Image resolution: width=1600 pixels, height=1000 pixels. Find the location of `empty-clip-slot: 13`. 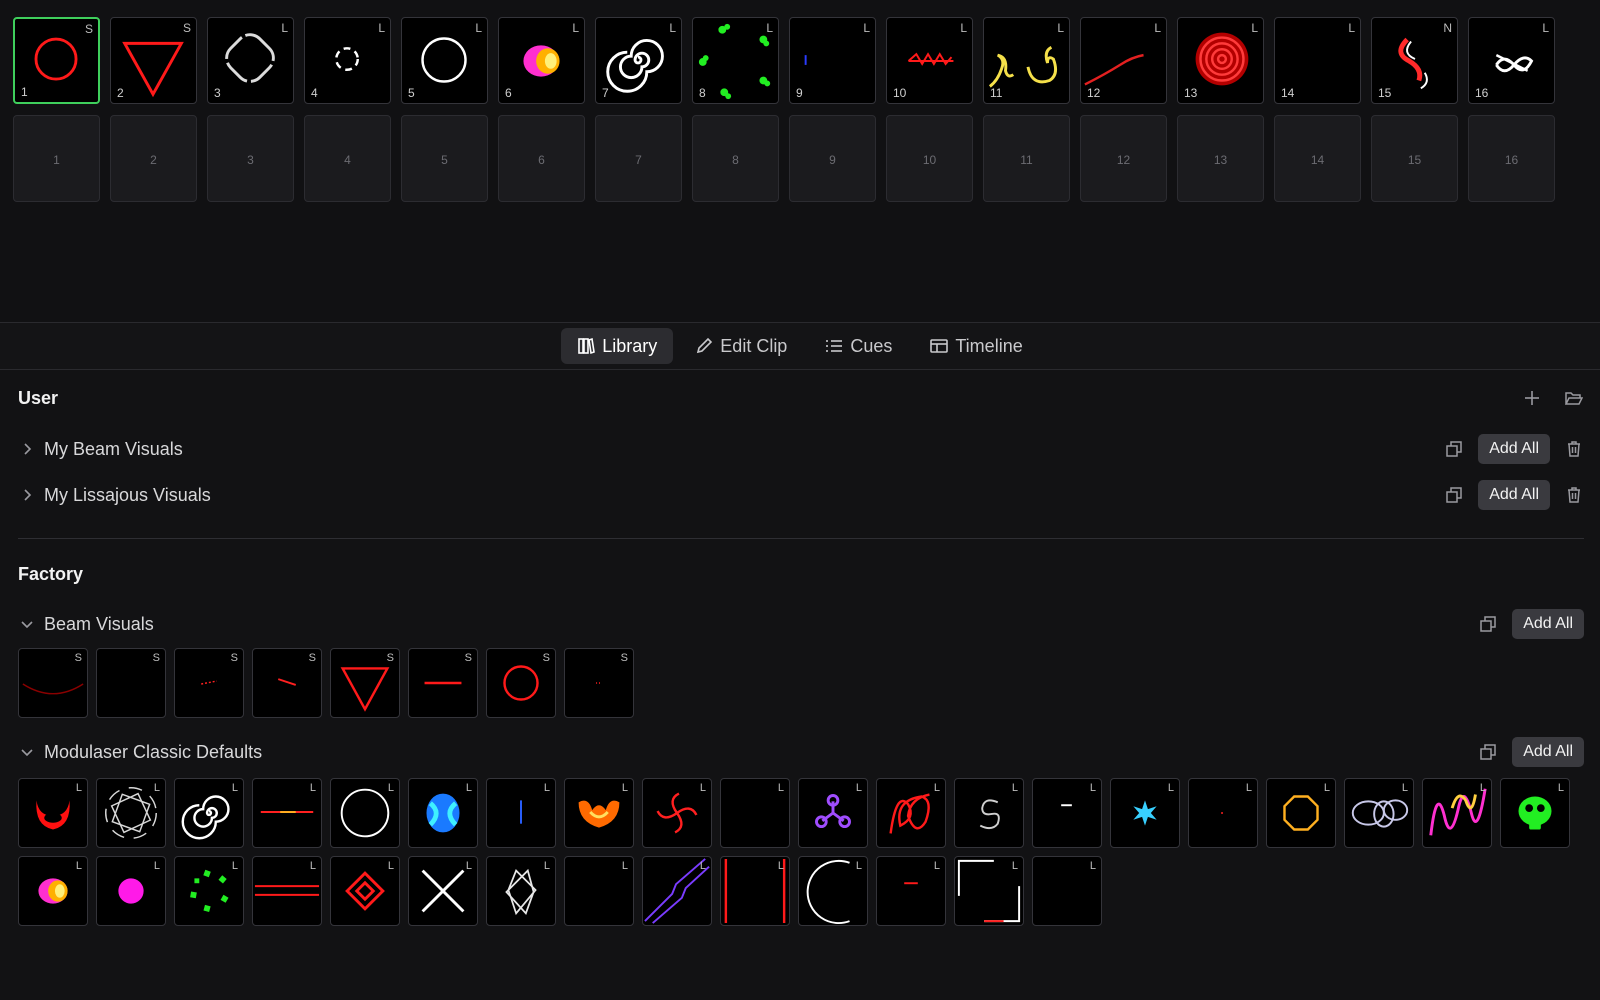

empty-clip-slot: 13 is located at coordinates (1220, 158).